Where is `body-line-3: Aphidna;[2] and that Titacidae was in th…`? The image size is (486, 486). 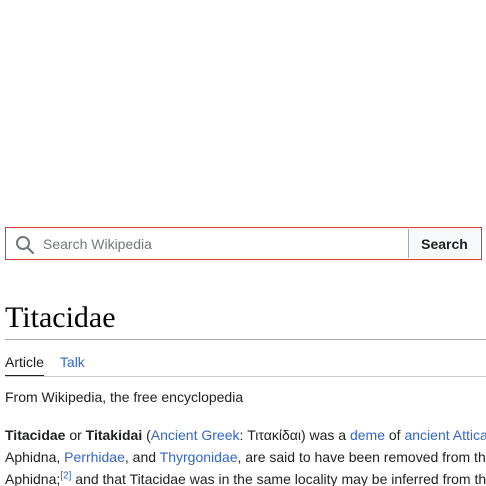
body-line-3: Aphidna;[2] and that Titacidae was in th… is located at coordinates (245, 477).